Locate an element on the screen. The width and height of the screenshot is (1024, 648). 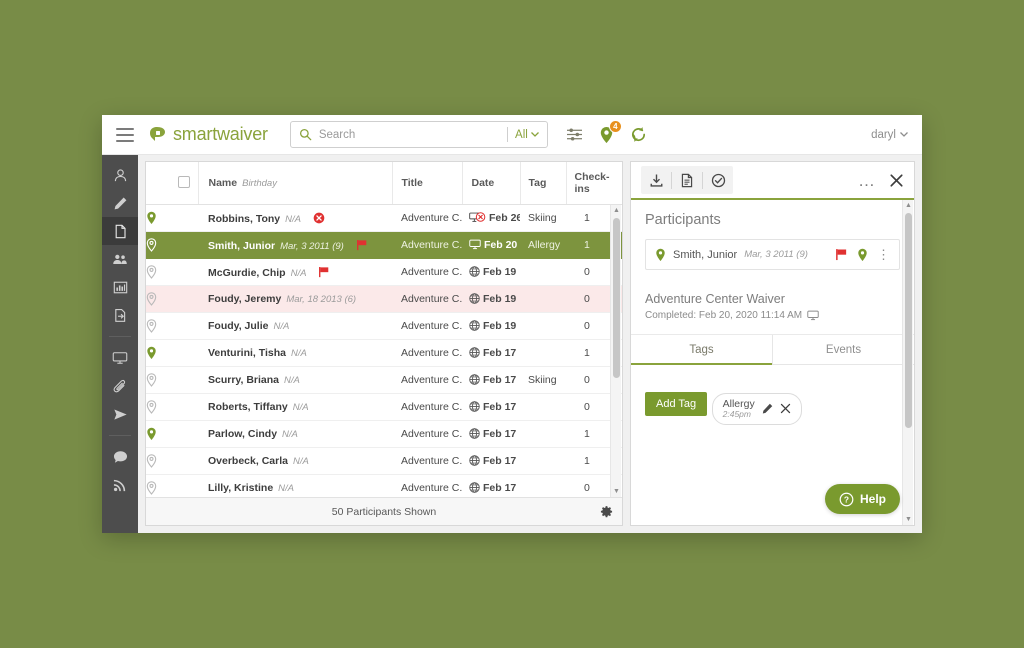
pencil-icon is located at coordinates (767, 408).